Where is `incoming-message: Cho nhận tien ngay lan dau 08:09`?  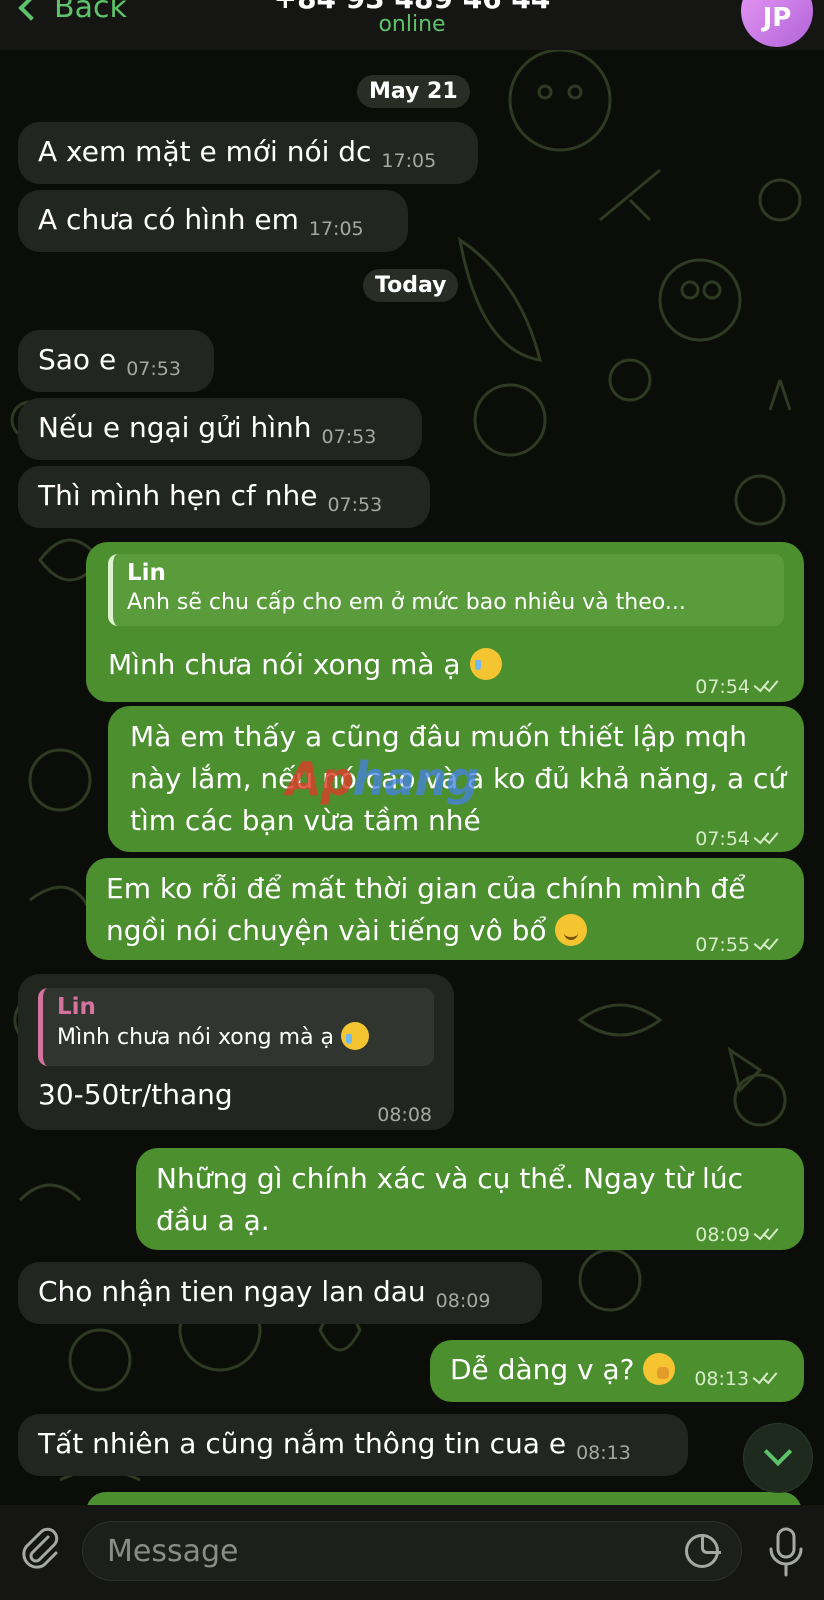 incoming-message: Cho nhận tien ngay lan dau 08:09 is located at coordinates (280, 1293).